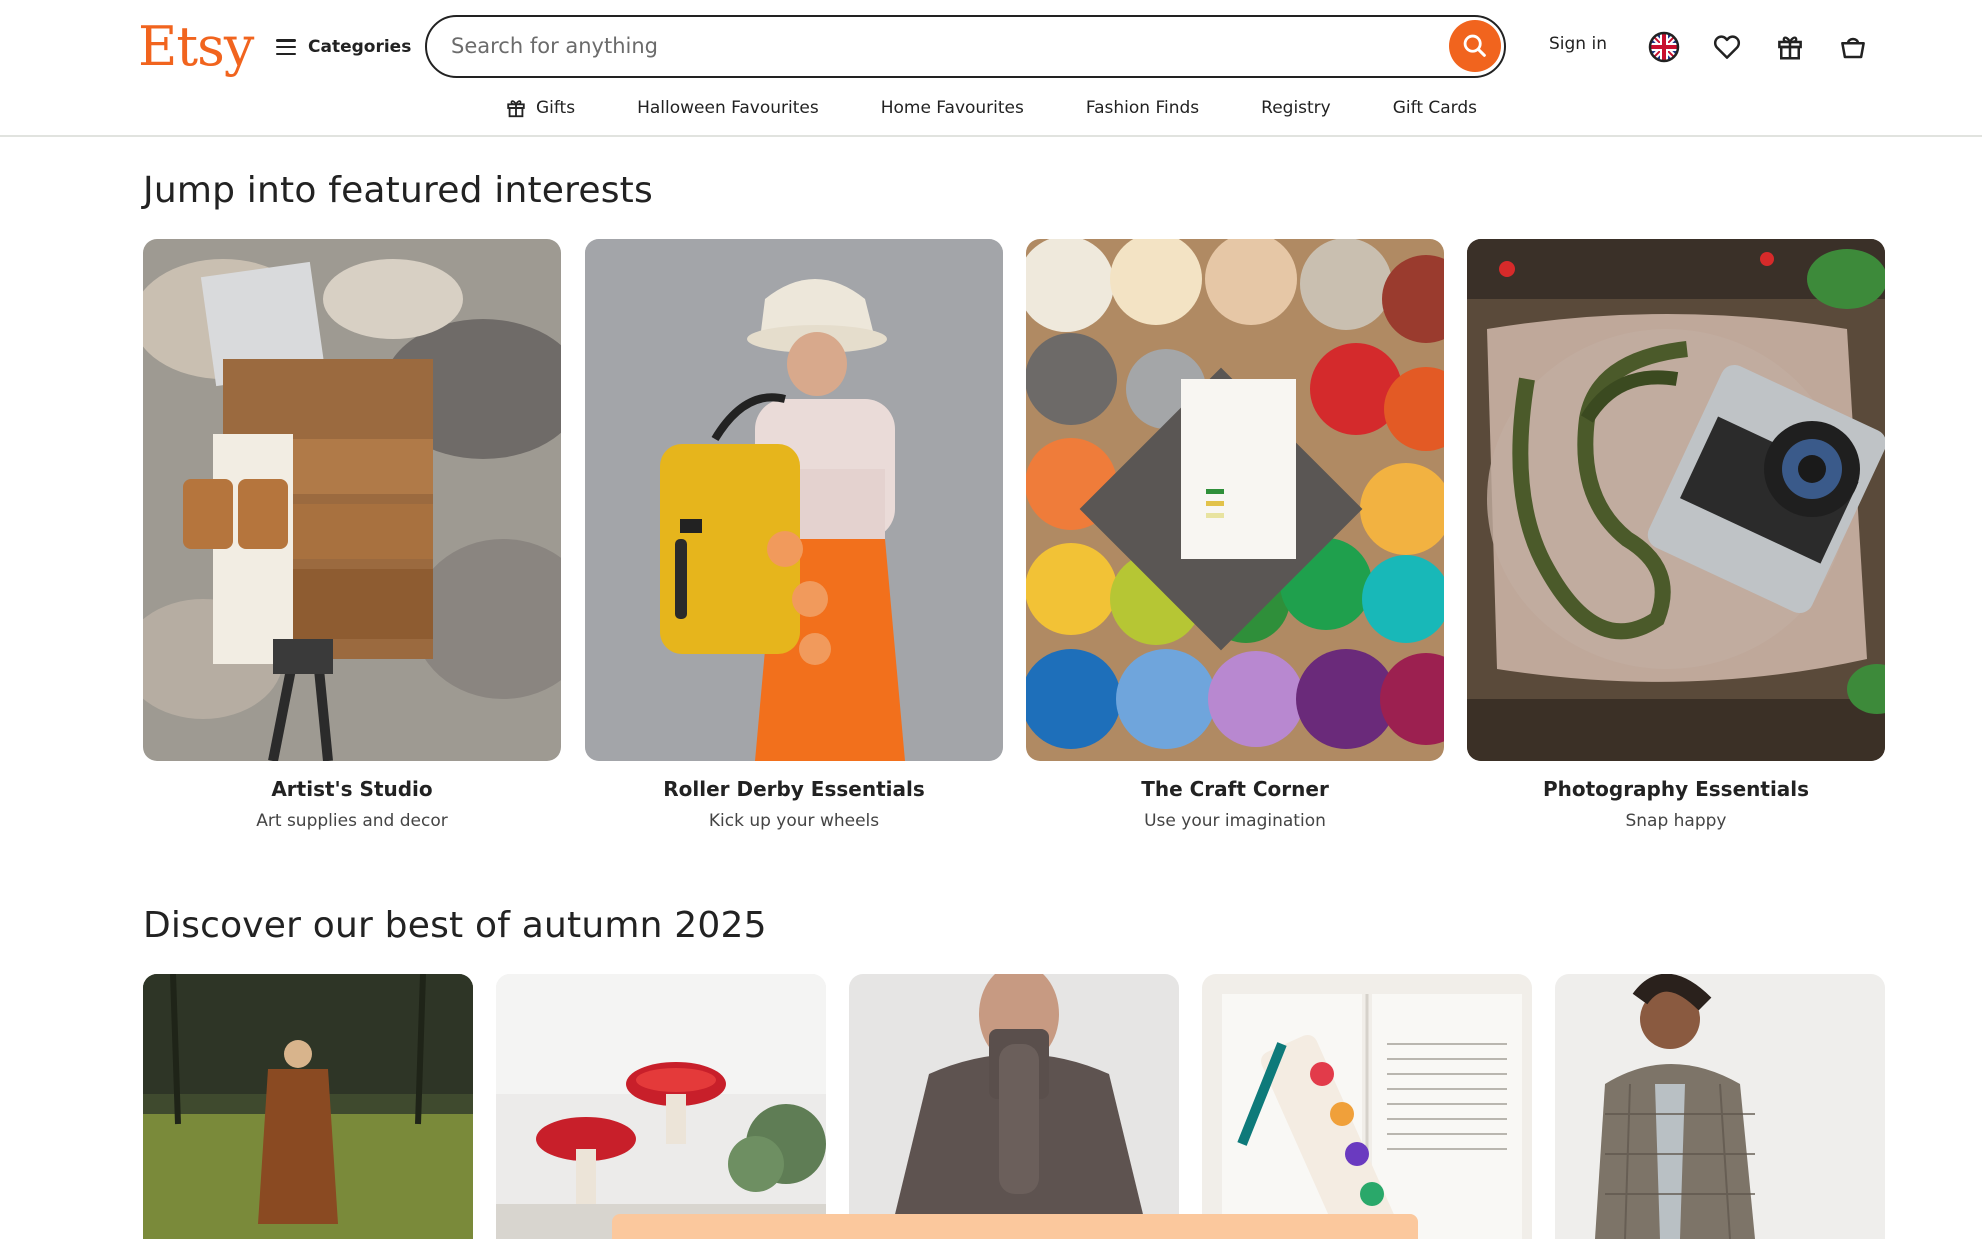  Describe the element at coordinates (794, 789) in the screenshot. I see `interest-title: Roller Derby Essentials` at that location.